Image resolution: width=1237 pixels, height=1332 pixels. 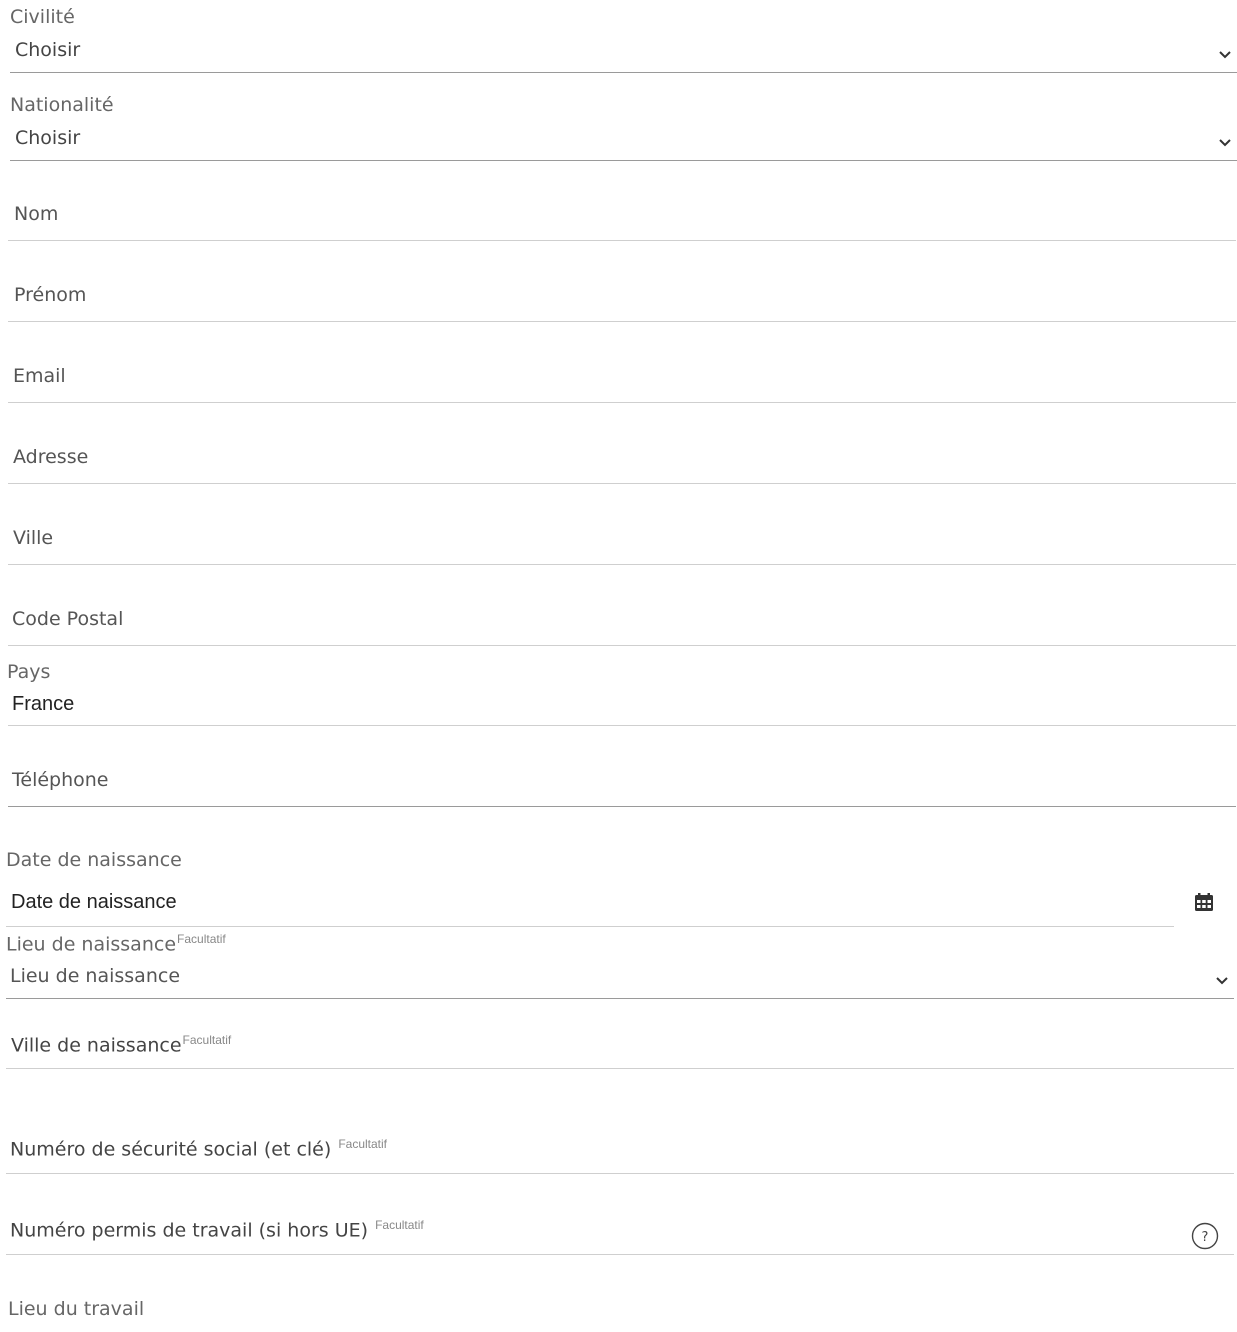 I want to click on code-postal-placeholder: Code Postal, so click(x=68, y=619).